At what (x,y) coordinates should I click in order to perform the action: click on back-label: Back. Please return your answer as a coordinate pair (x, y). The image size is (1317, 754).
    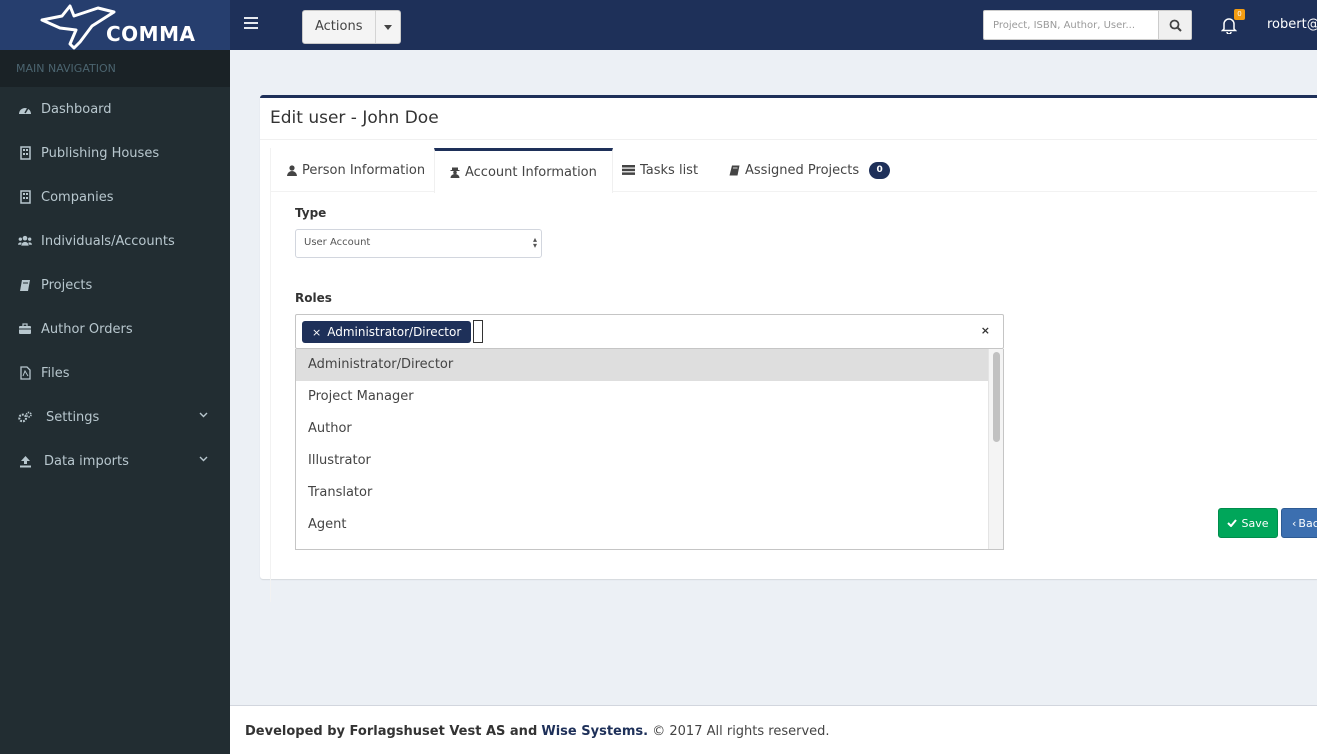
    Looking at the image, I should click on (1307, 523).